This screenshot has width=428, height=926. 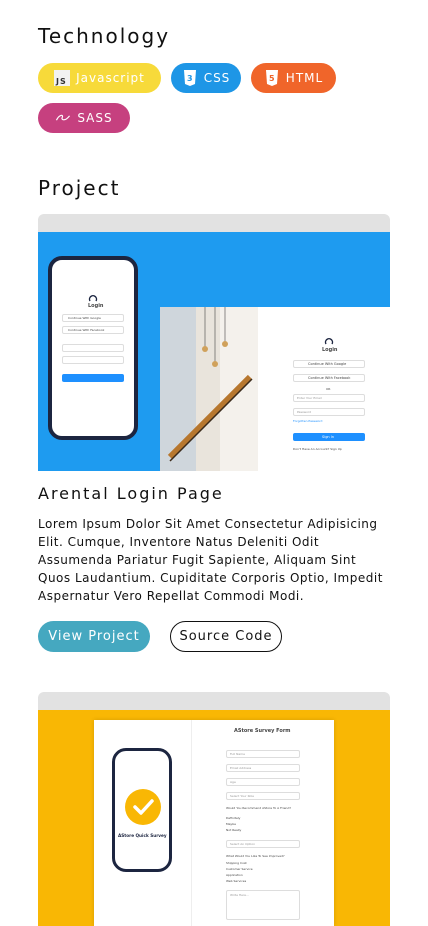 I want to click on badge-css: 3 CSS, so click(x=206, y=78).